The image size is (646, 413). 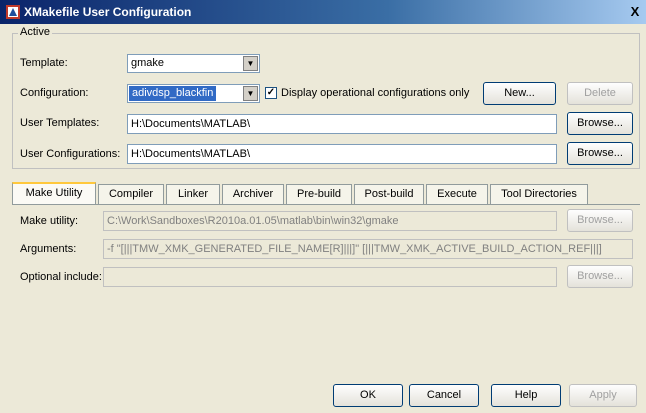 I want to click on operational-only-label: Display operational configurations only, so click(x=375, y=93).